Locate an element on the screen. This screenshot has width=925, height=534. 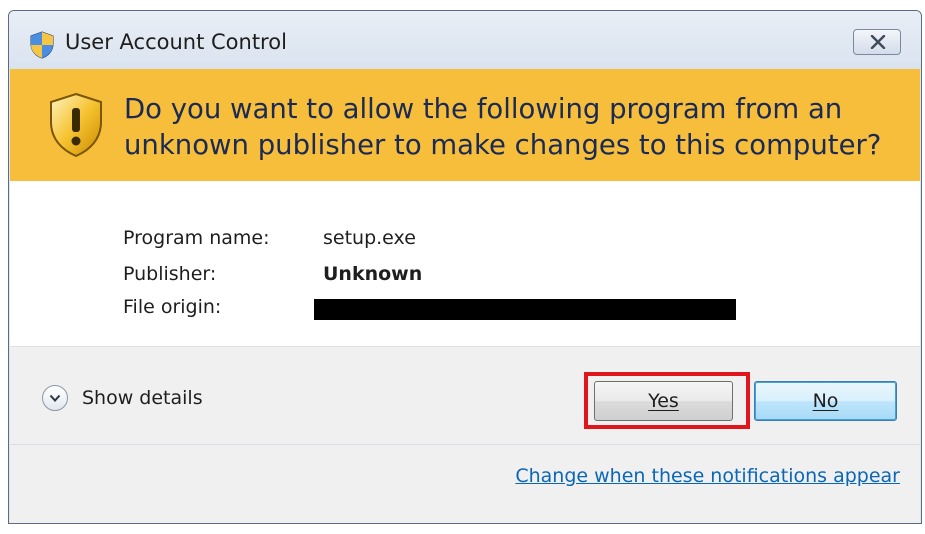
close-icon is located at coordinates (878, 42).